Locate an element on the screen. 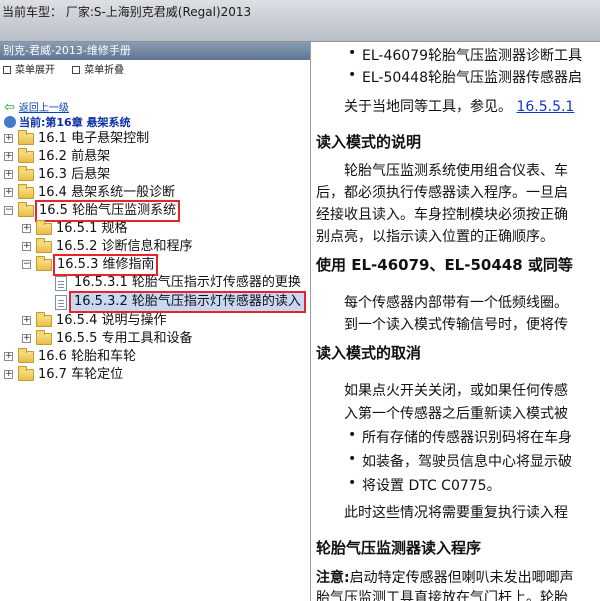  tree-label-highlighted: 16.5.3 维修指南 is located at coordinates (105, 265).